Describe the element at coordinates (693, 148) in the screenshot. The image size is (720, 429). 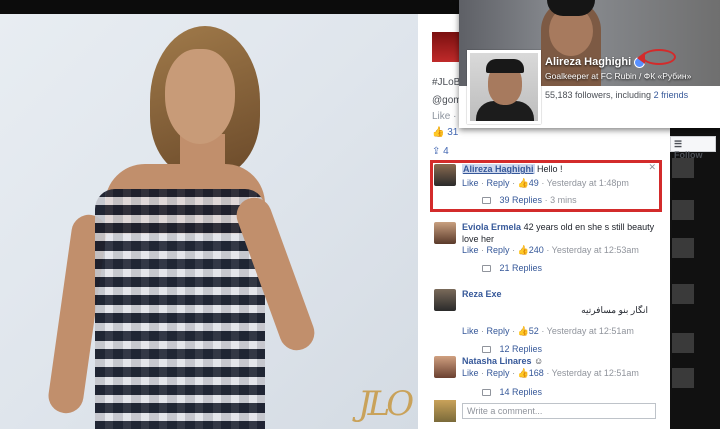
I see `follow-button: ☰ Follow` at that location.